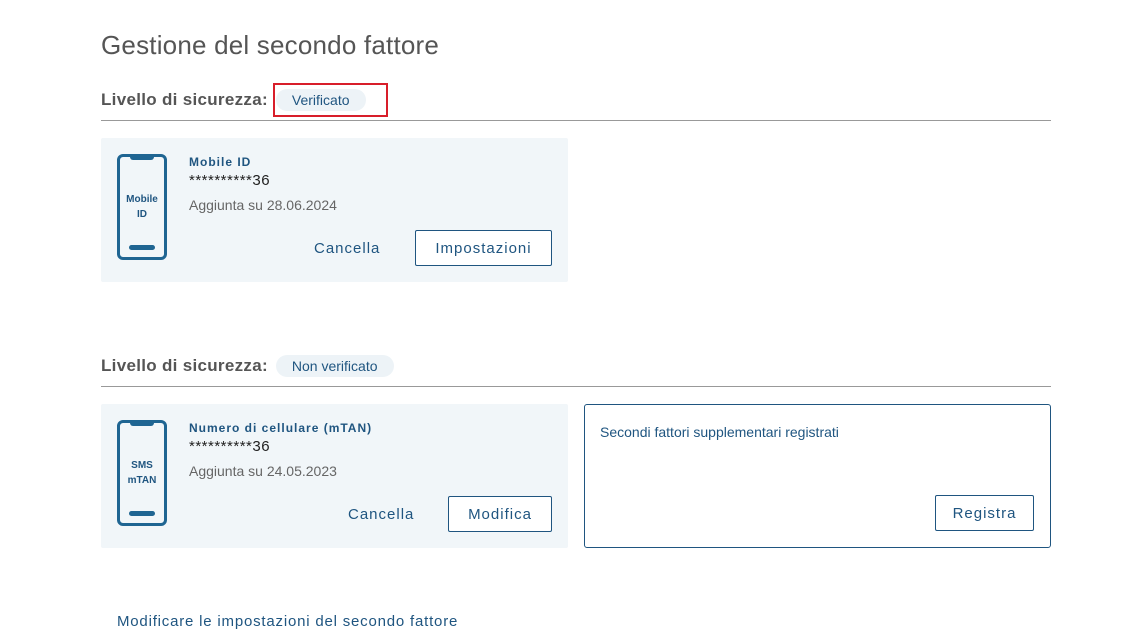 The width and height of the screenshot is (1143, 642). What do you see at coordinates (483, 248) in the screenshot?
I see `settings-button: Impostazioni` at bounding box center [483, 248].